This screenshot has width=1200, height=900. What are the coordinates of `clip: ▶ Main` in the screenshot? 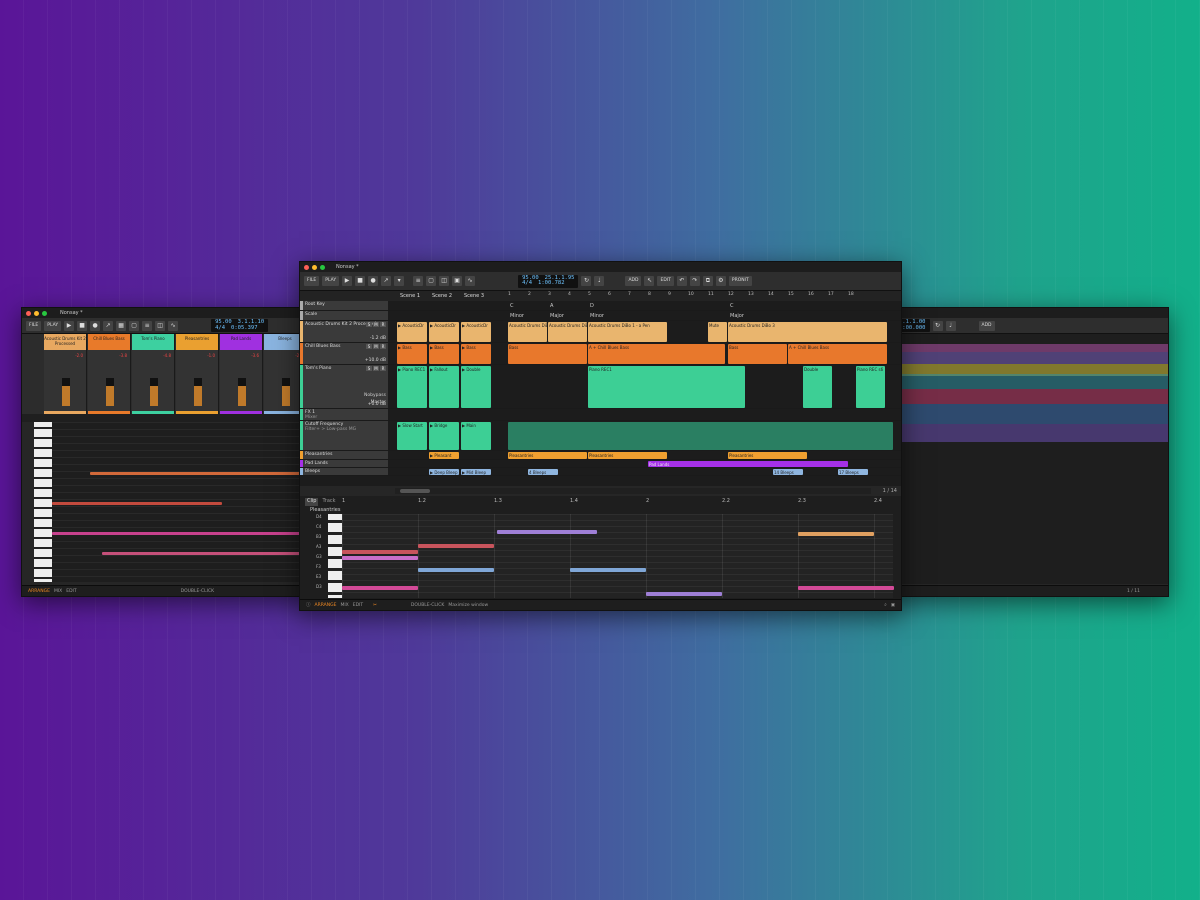 It's located at (476, 436).